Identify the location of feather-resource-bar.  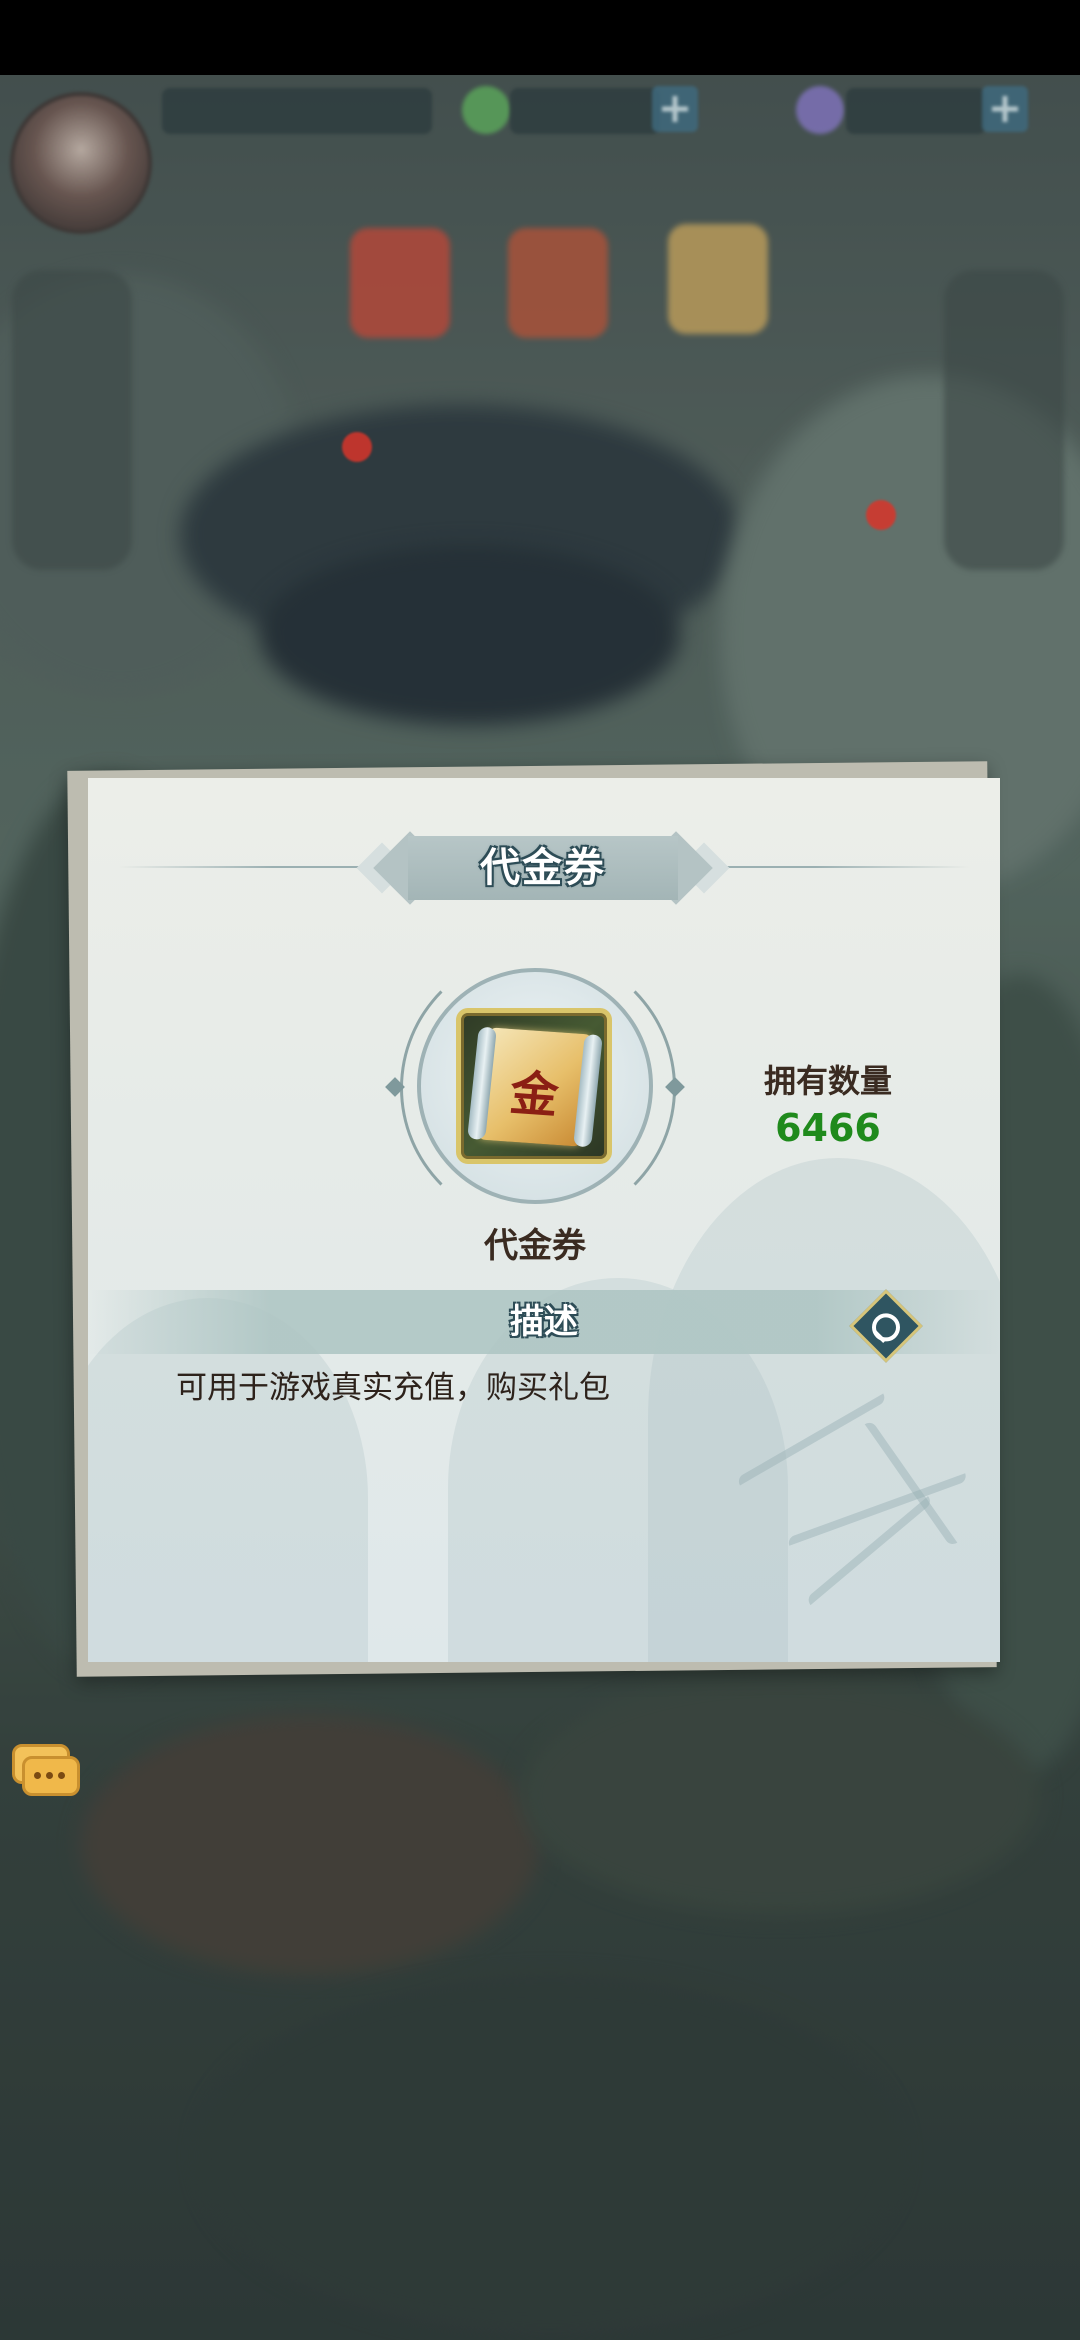
(916, 111).